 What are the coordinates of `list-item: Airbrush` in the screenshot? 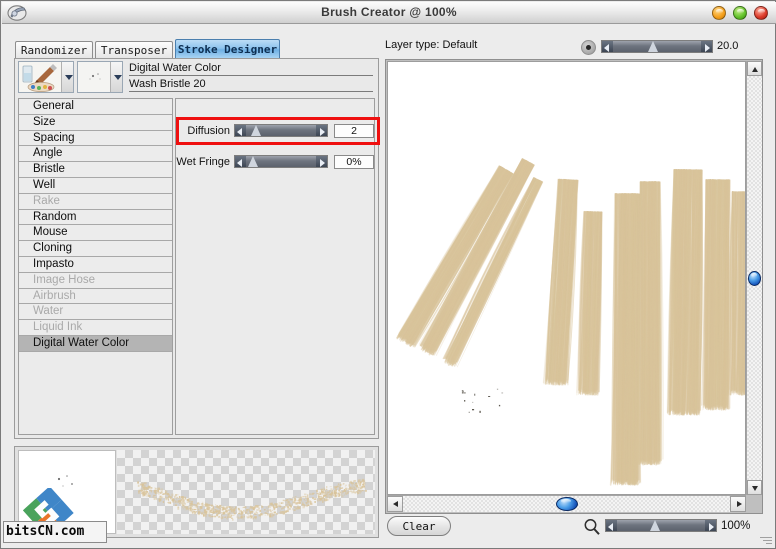 It's located at (95, 296).